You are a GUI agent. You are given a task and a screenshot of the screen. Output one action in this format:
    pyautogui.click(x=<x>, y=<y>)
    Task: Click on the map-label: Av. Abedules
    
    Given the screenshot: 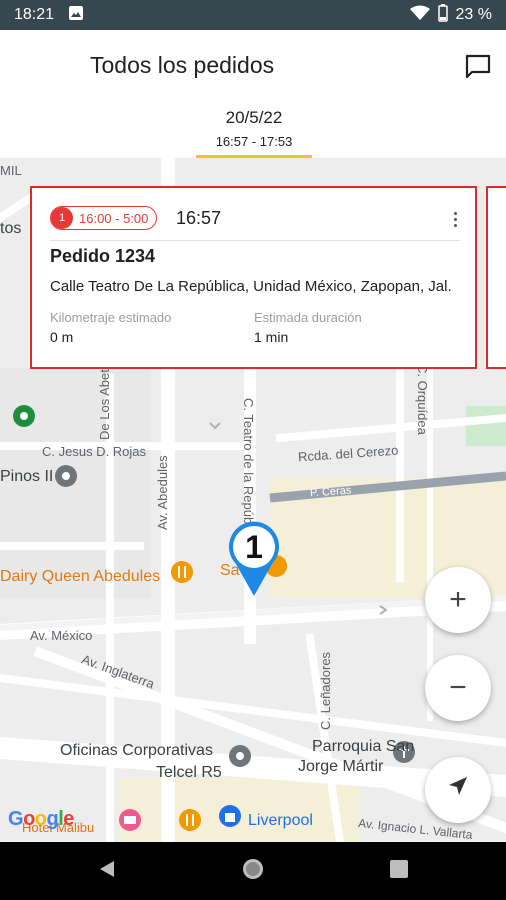 What is the action you would take?
    pyautogui.click(x=162, y=492)
    